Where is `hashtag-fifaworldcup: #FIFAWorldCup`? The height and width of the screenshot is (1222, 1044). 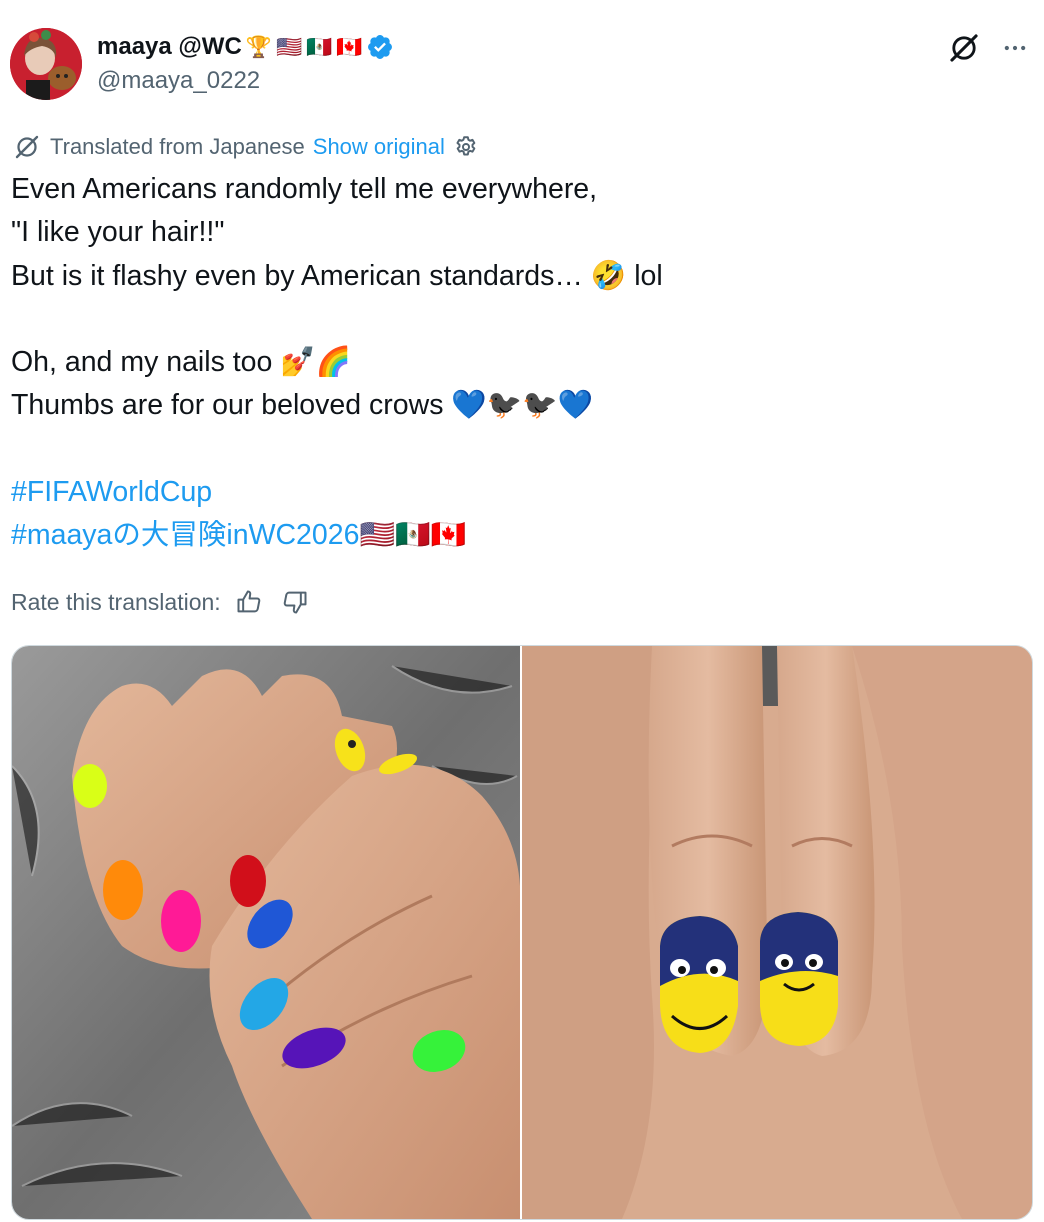
hashtag-fifaworldcup: #FIFAWorldCup is located at coordinates (111, 492).